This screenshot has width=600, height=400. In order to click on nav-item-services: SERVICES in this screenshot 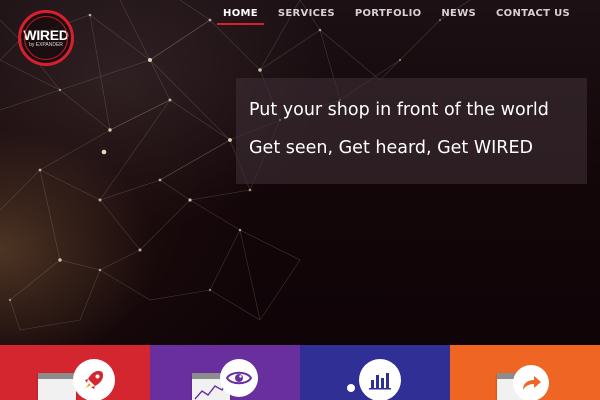, I will do `click(306, 16)`.